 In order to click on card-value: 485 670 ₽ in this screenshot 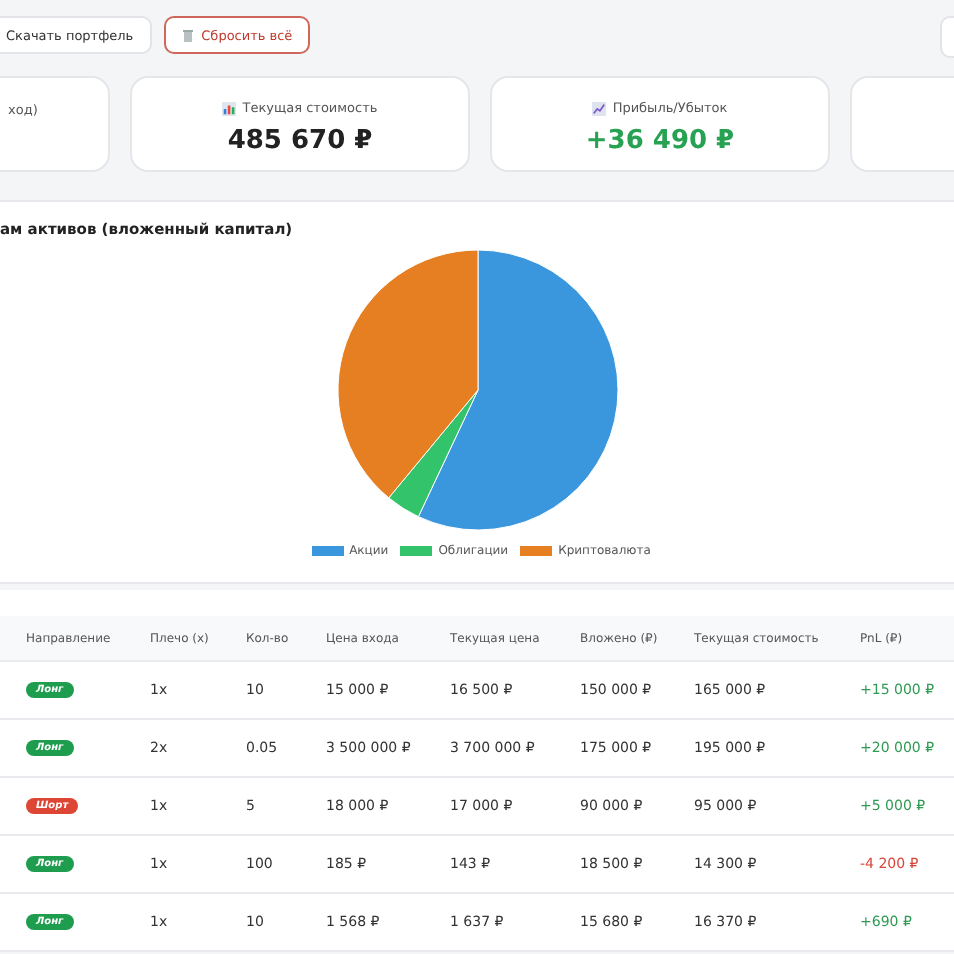, I will do `click(300, 141)`.